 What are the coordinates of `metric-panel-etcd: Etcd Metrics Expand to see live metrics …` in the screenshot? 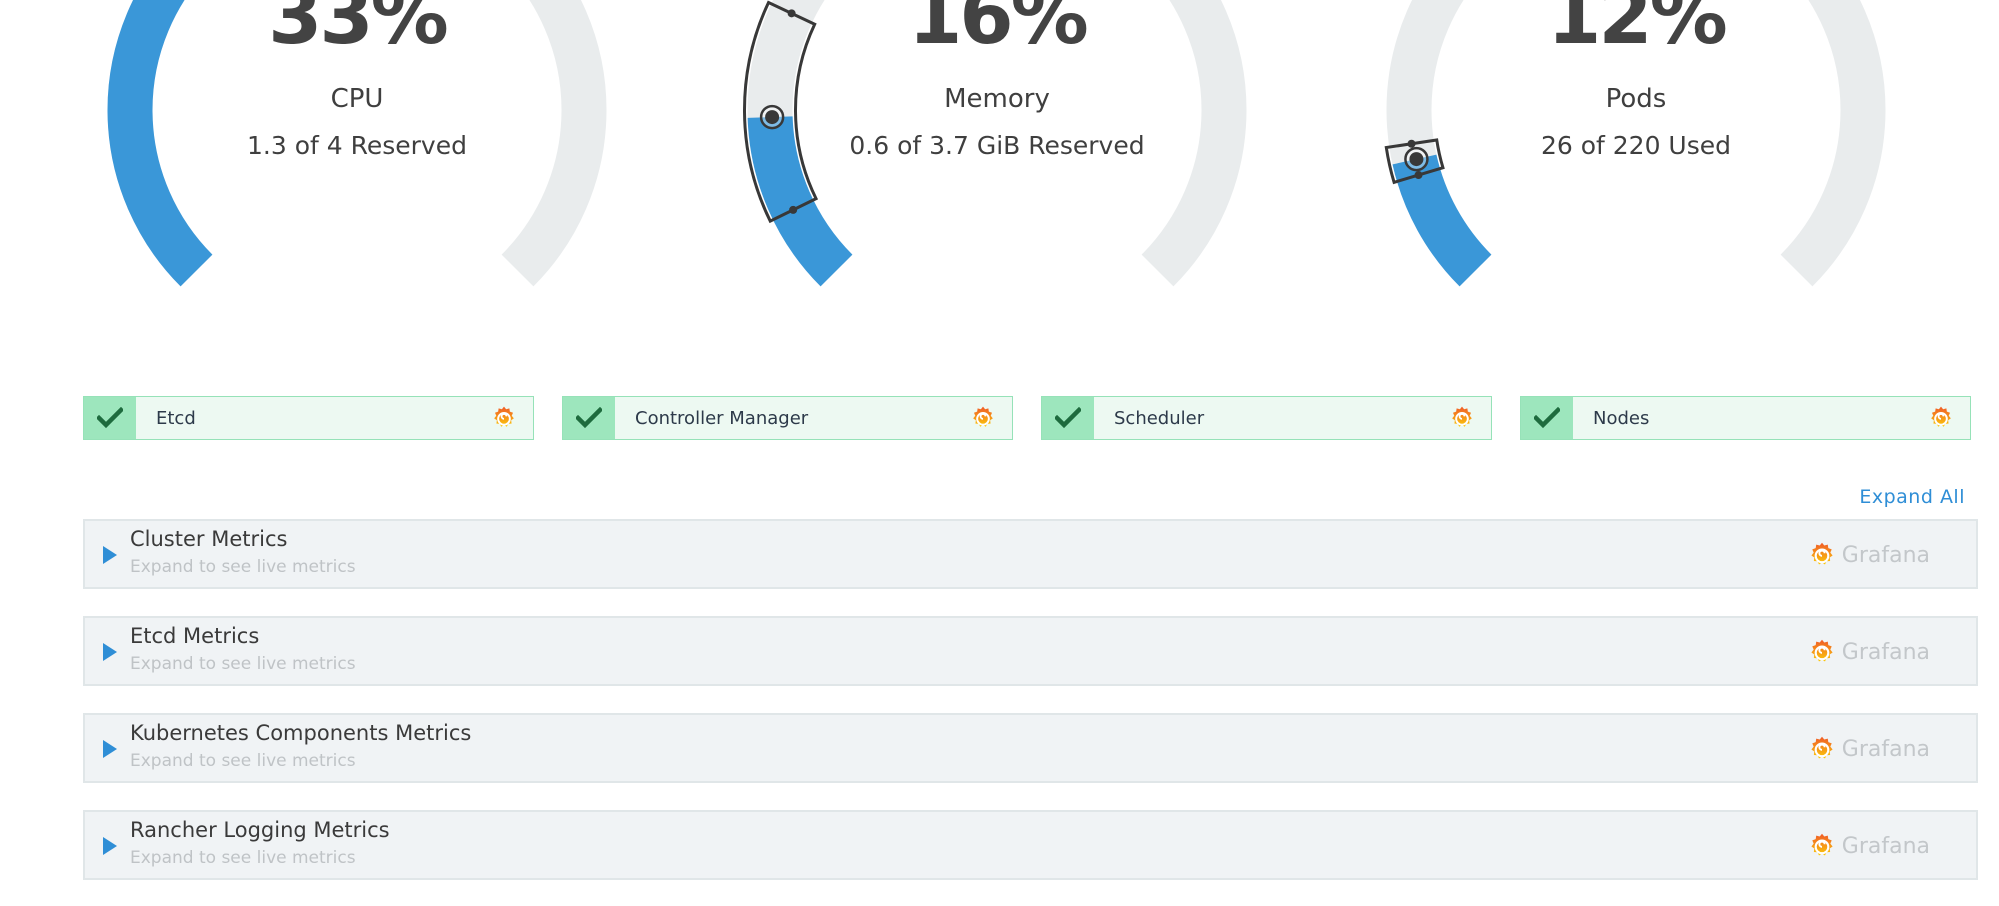 It's located at (1030, 651).